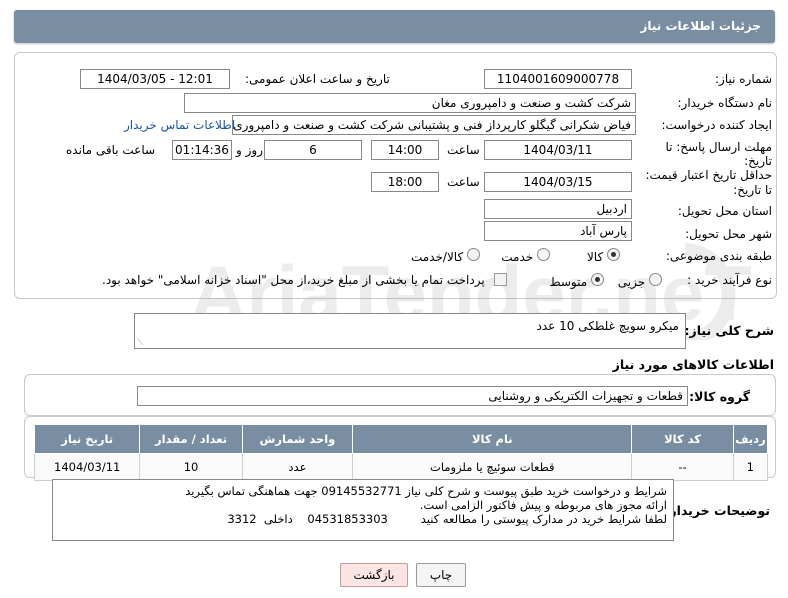 This screenshot has height=598, width=788. I want to click on treasury-payment-checkbox, so click(500, 279).